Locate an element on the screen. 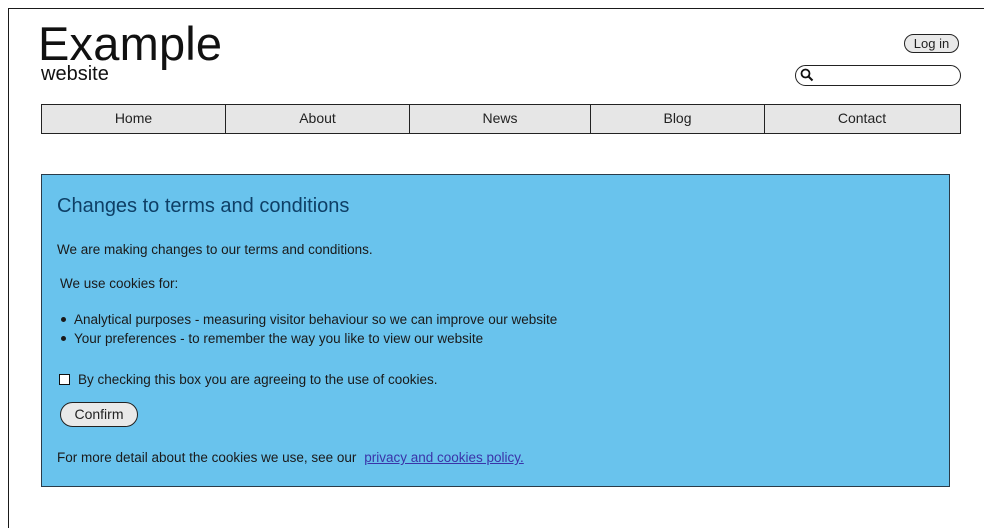 Image resolution: width=984 pixels, height=528 pixels. nav-item-home: Home is located at coordinates (134, 119).